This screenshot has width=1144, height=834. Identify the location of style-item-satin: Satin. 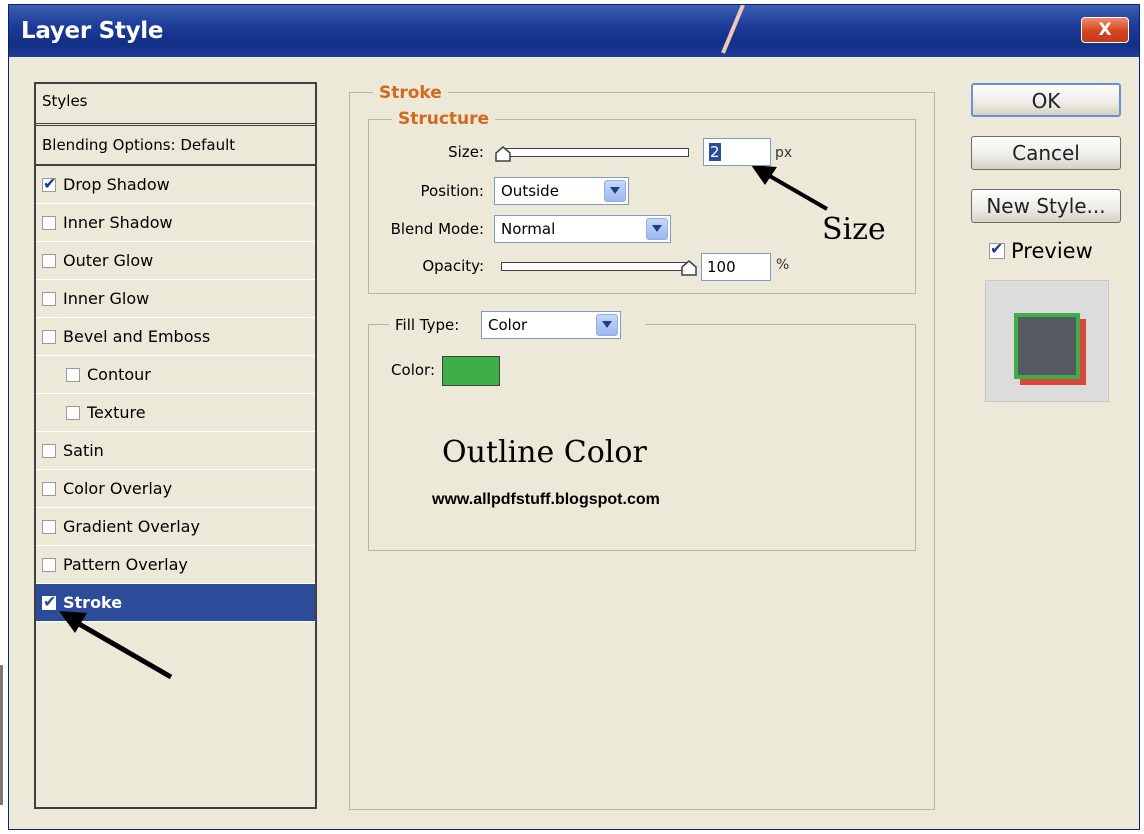
(175, 451).